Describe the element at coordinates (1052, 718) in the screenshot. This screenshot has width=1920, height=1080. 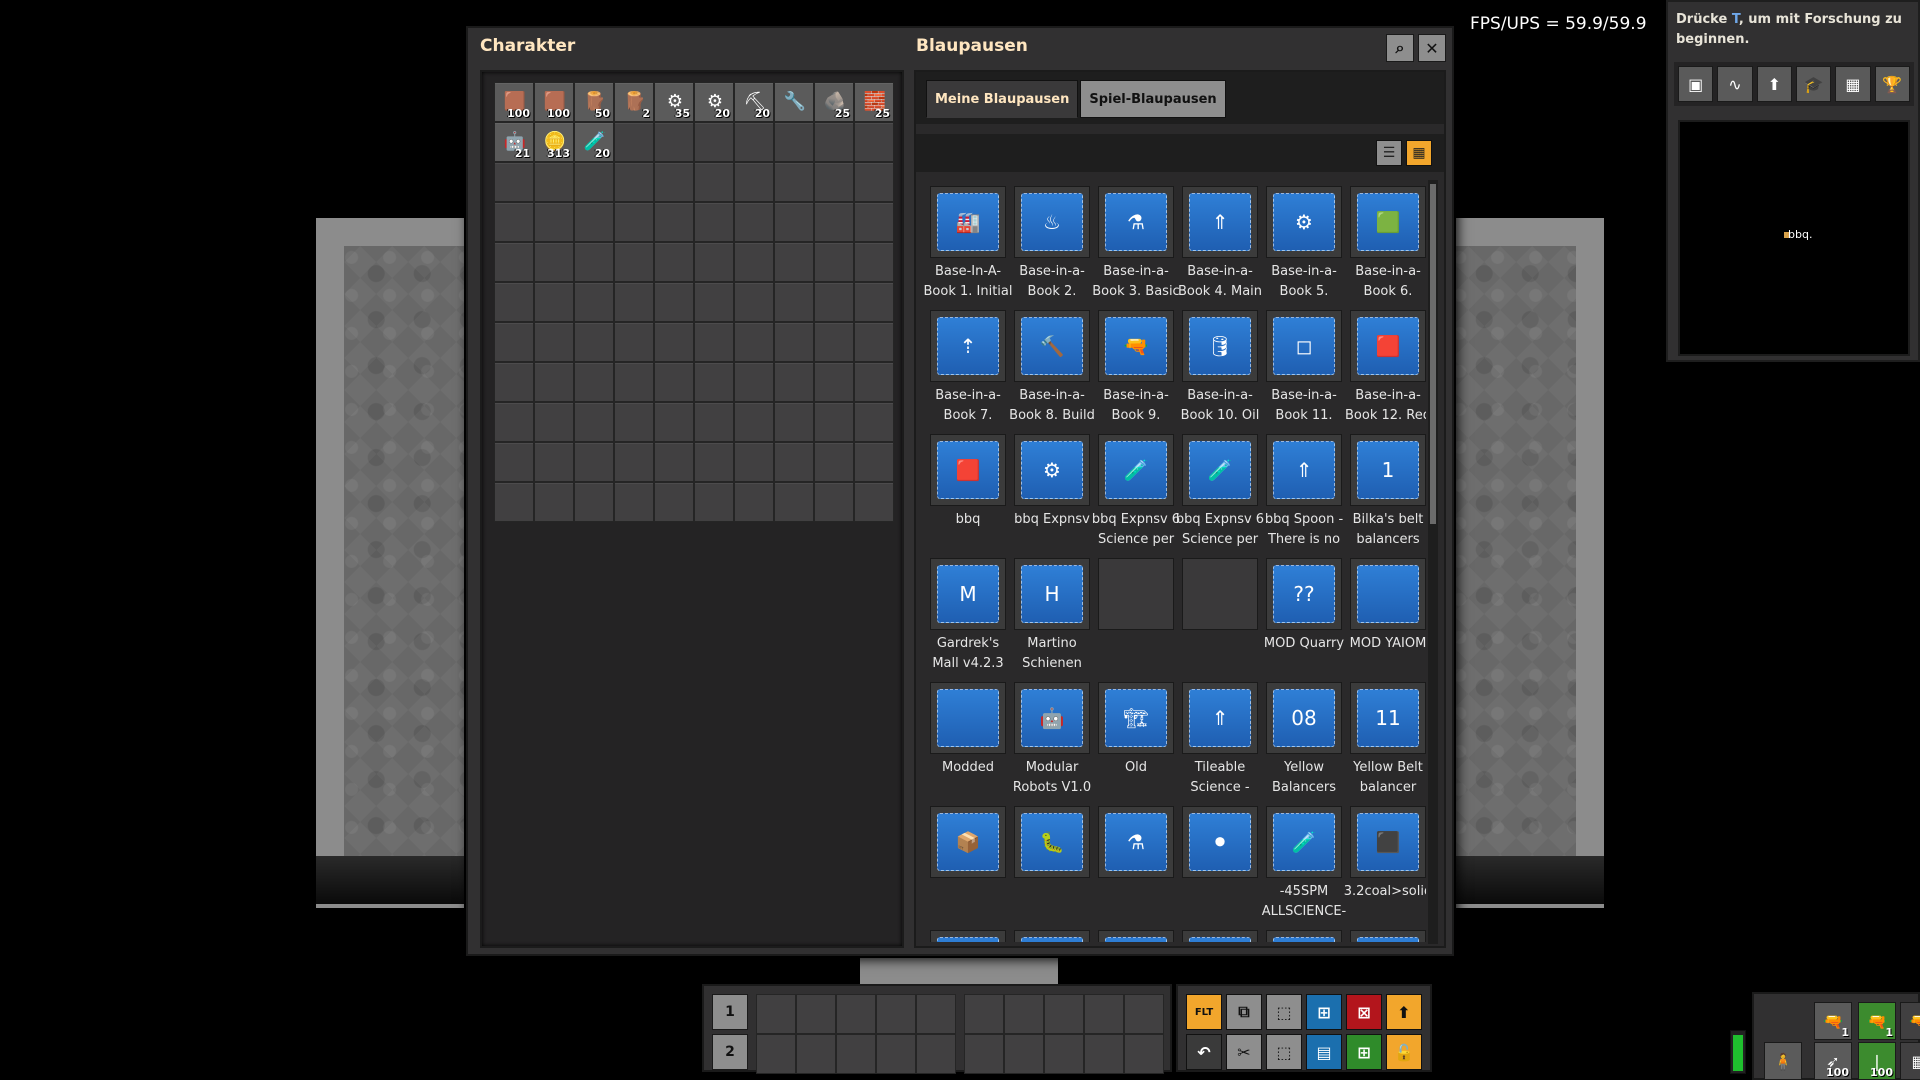
I see `blueprint-slot: 🤖` at that location.